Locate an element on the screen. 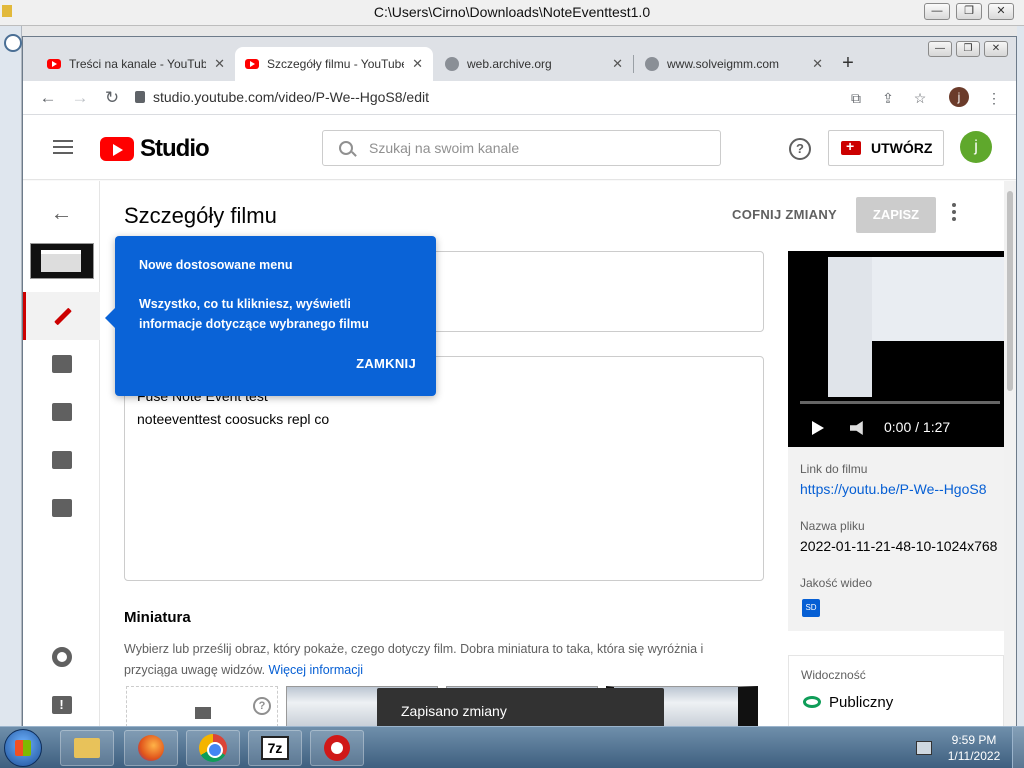  taskbar-chrome is located at coordinates (213, 748).